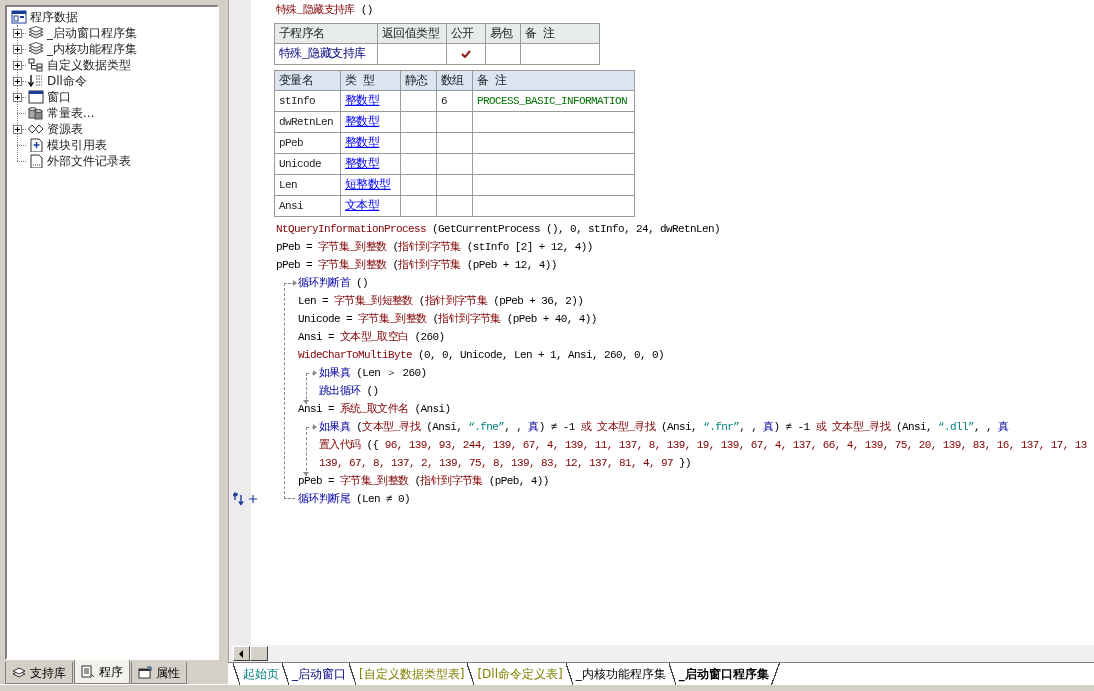  I want to click on structure-icon, so click(36, 65).